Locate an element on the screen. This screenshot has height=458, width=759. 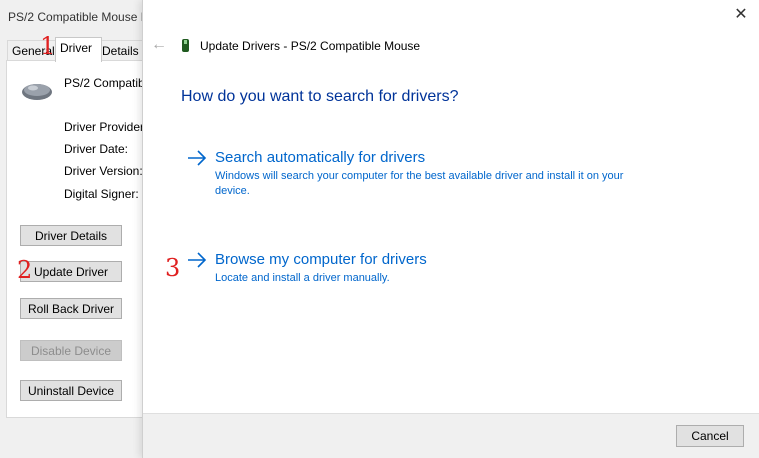
tab-driver: Driver is located at coordinates (78, 49).